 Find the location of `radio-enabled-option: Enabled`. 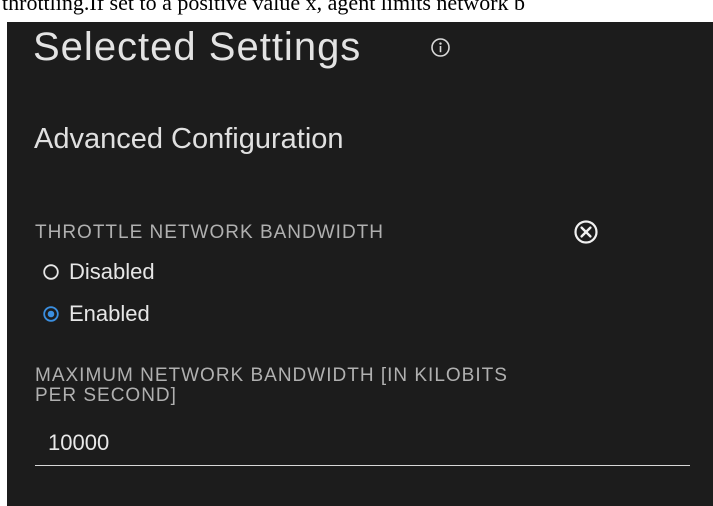

radio-enabled-option: Enabled is located at coordinates (96, 314).